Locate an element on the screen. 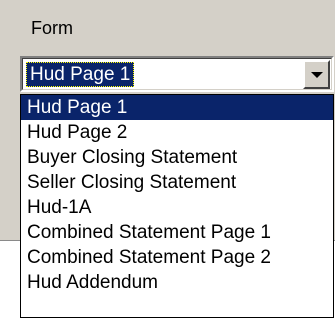 The image size is (335, 321). option-combined-statement-page-2: Combined Statement Page 2 is located at coordinates (177, 257).